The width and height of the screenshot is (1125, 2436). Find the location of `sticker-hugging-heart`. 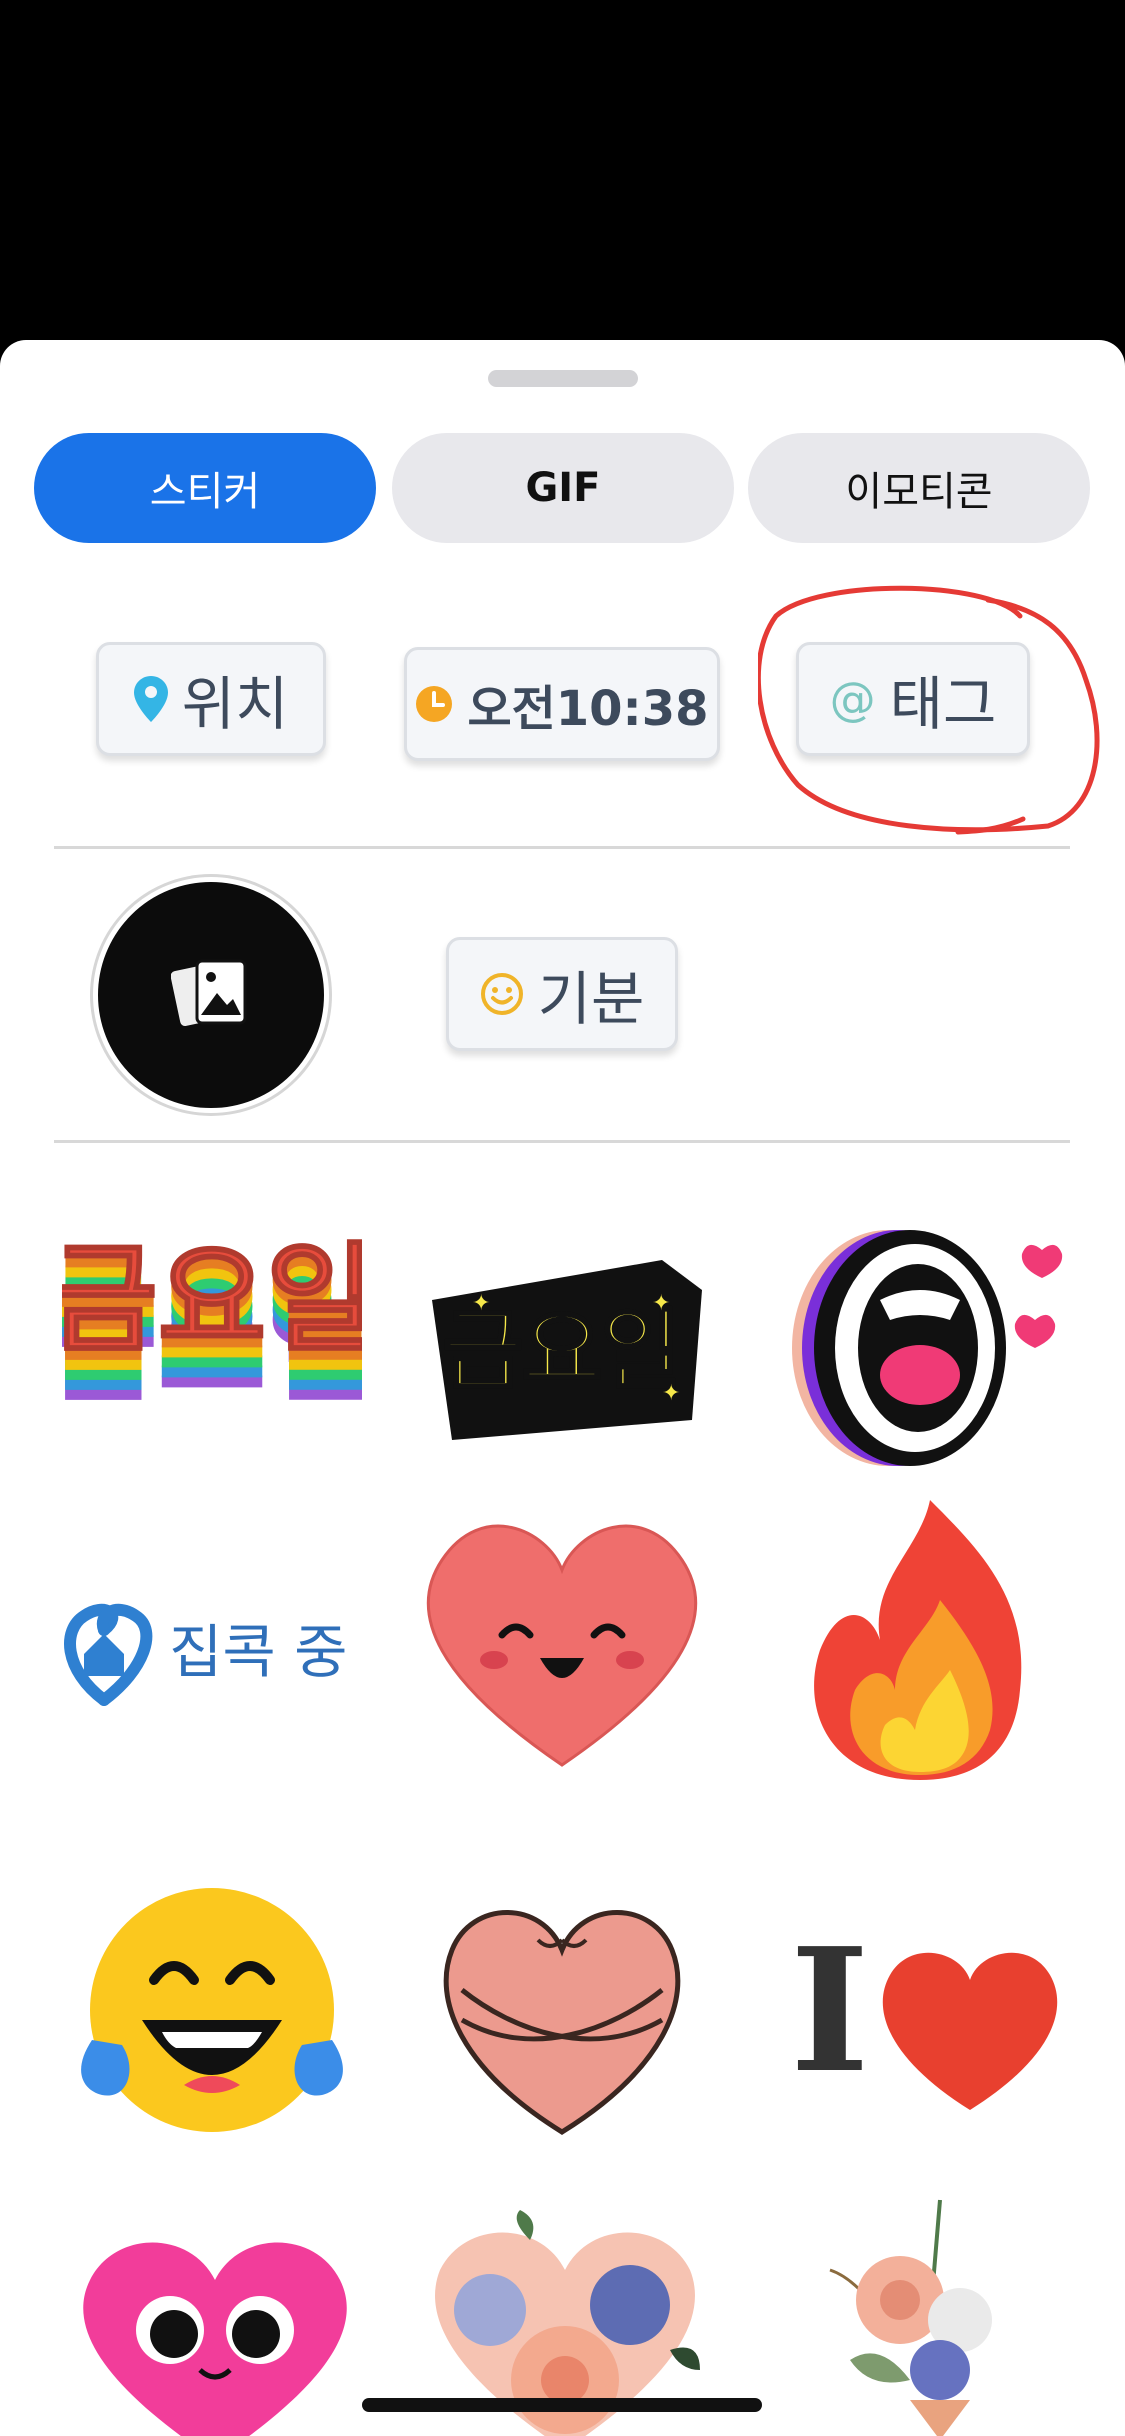

sticker-hugging-heart is located at coordinates (562, 2010).